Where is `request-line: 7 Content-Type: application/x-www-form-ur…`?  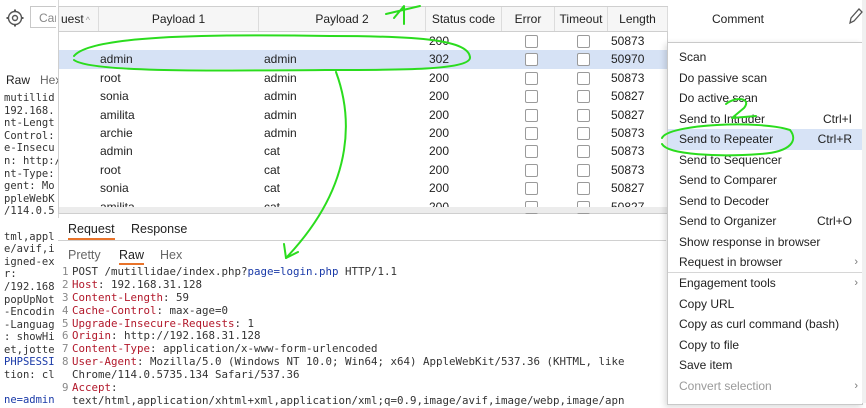 request-line: 7 Content-Type: application/x-www-form-ur… is located at coordinates (364, 349).